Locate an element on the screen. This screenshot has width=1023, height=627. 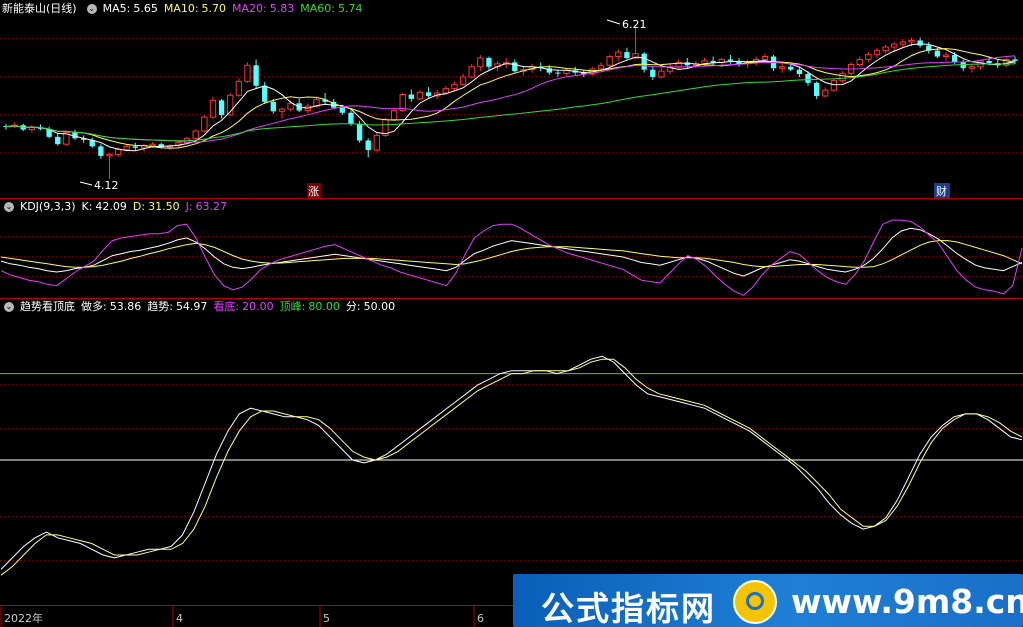
kdj-line-j is located at coordinates (511, 257).